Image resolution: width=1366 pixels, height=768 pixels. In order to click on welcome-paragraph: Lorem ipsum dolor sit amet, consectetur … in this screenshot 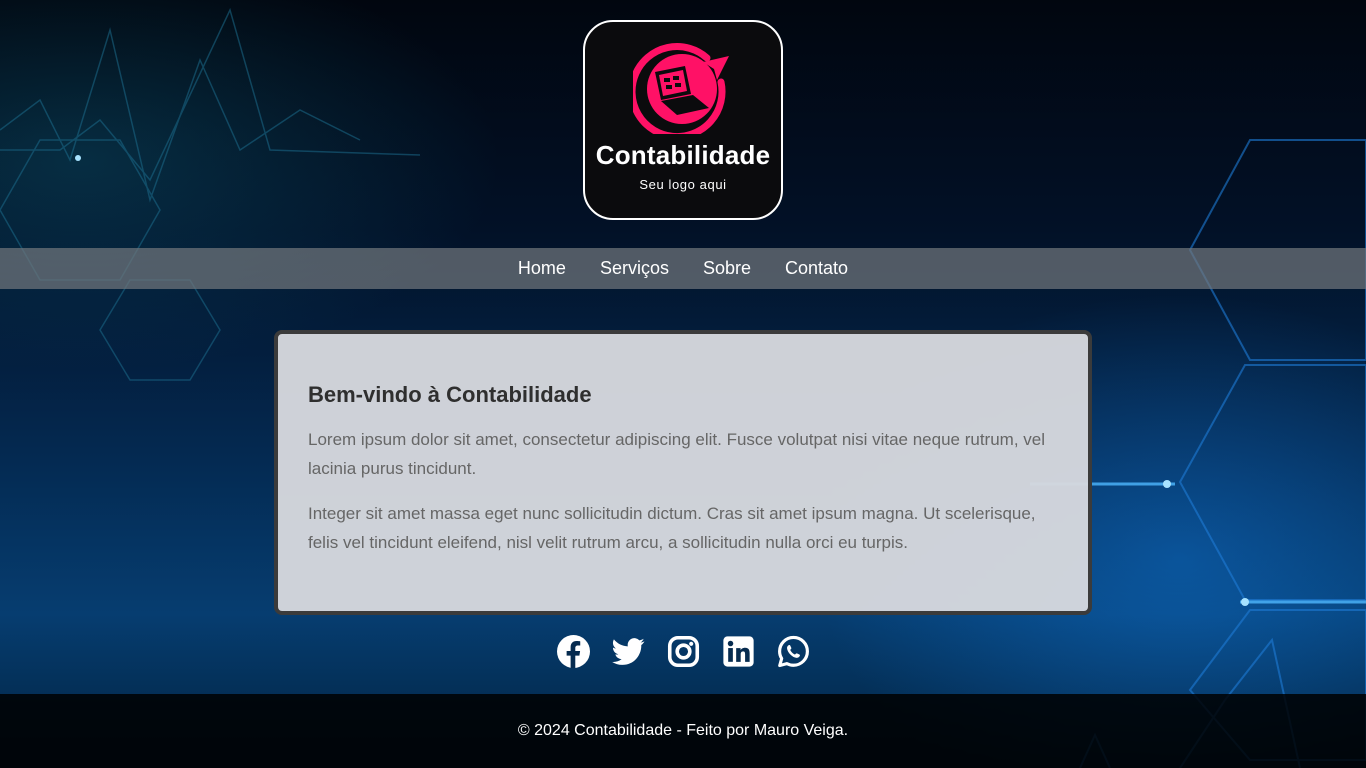, I will do `click(677, 454)`.